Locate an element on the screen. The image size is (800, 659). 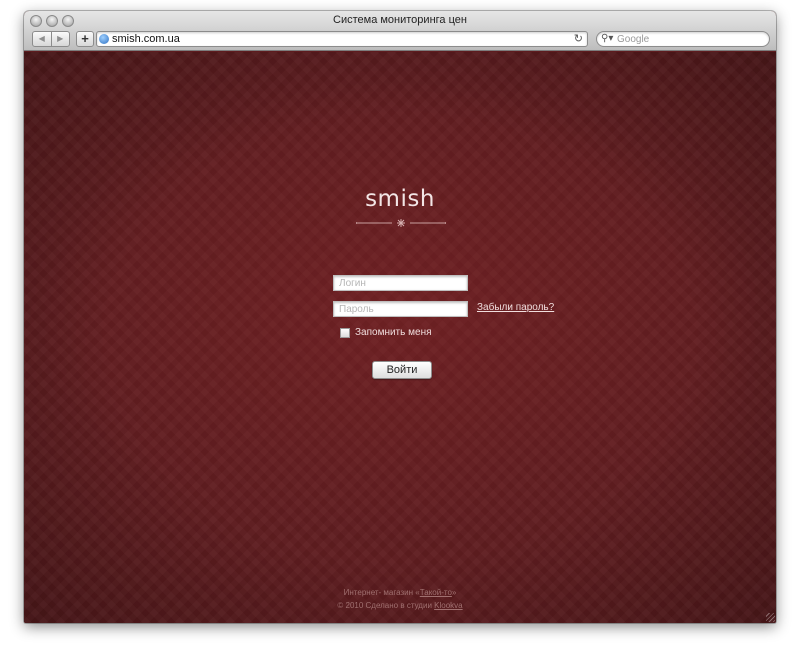
footer-studio-link: Klookva is located at coordinates (448, 605).